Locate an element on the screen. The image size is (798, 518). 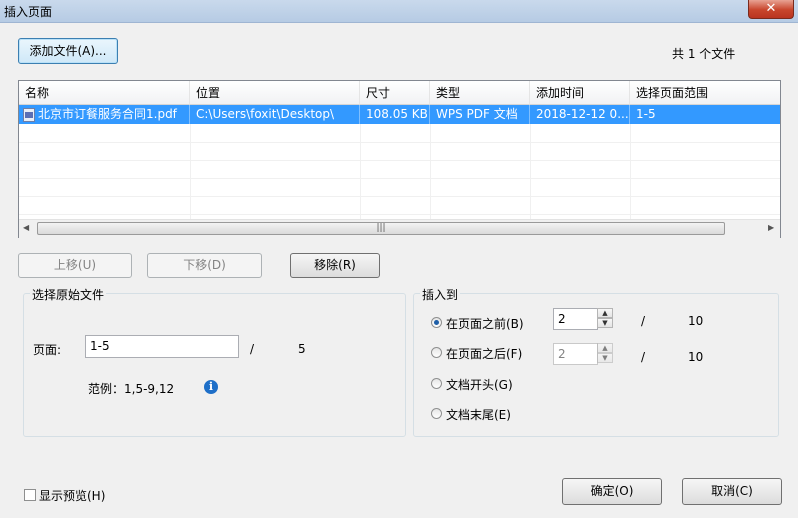
insert-after-radio is located at coordinates (436, 352).